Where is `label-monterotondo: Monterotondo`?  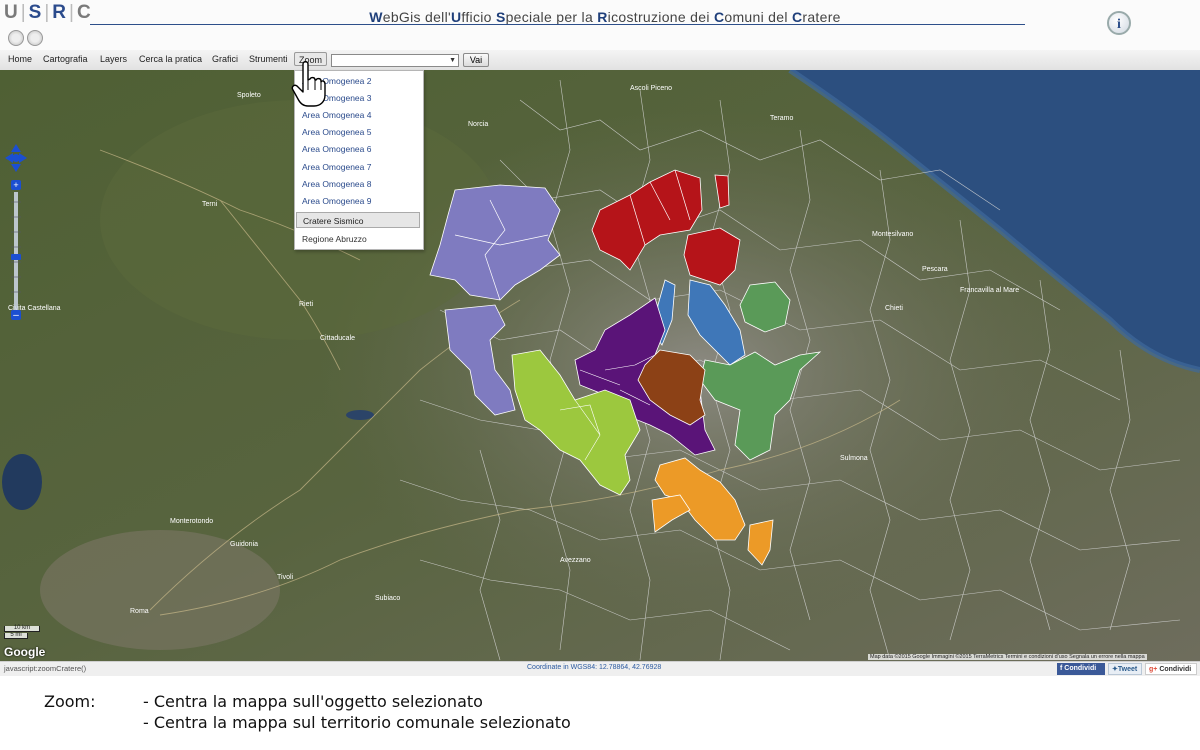
label-monterotondo: Monterotondo is located at coordinates (191, 521).